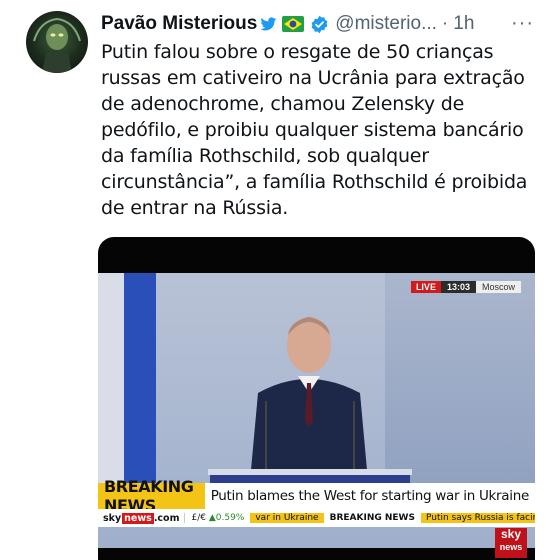 The image size is (560, 560). What do you see at coordinates (522, 23) in the screenshot?
I see `more-icon: ···` at bounding box center [522, 23].